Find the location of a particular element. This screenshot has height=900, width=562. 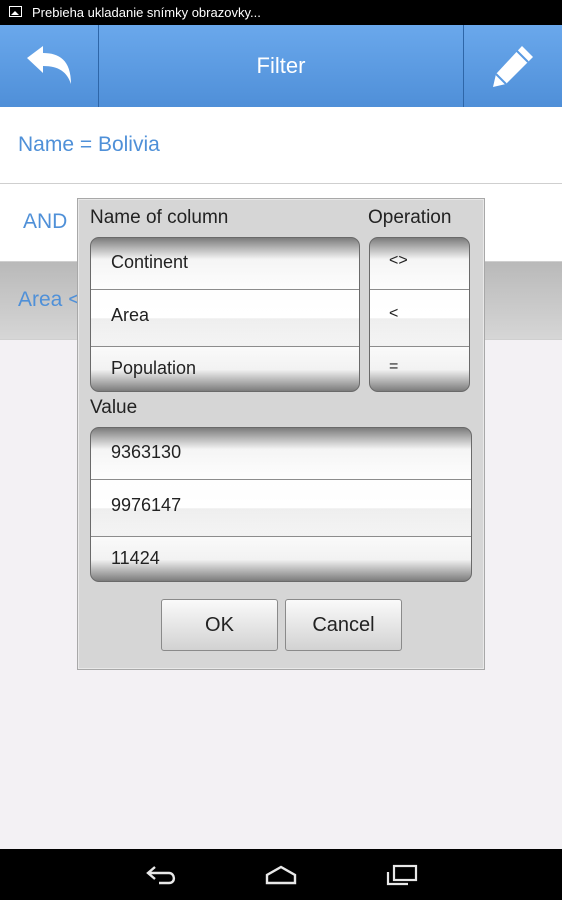

action-bar: Filter is located at coordinates (281, 66).